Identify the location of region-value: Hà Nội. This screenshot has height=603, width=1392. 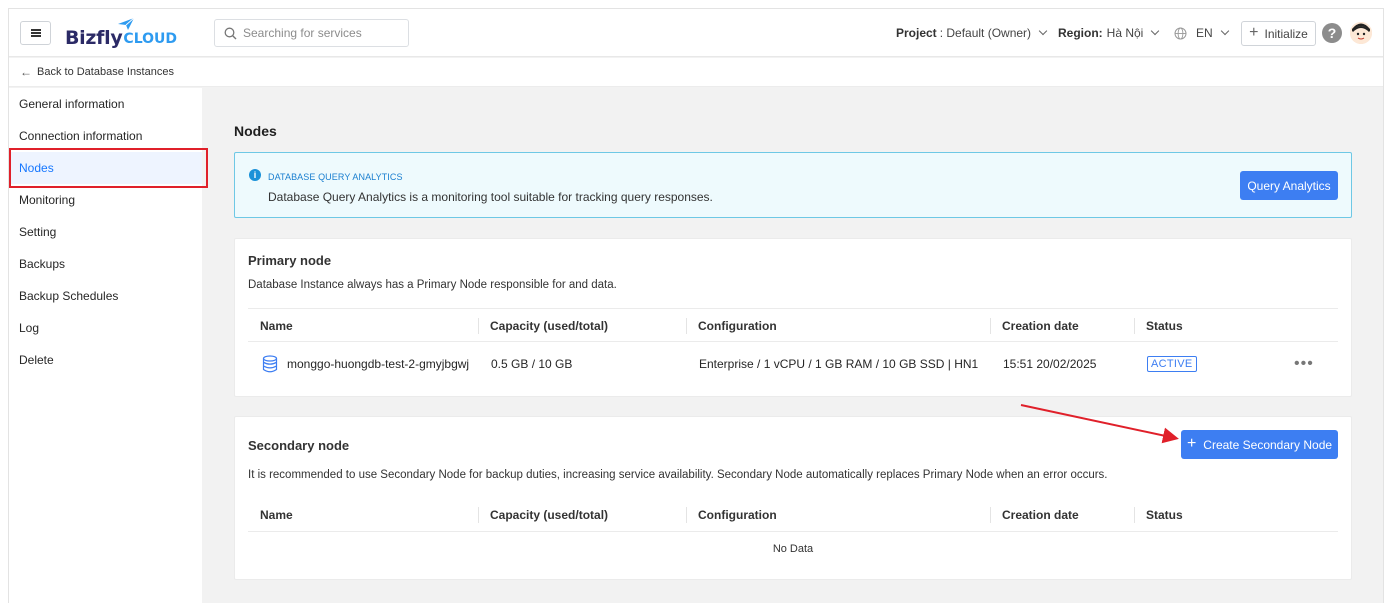
(1125, 33).